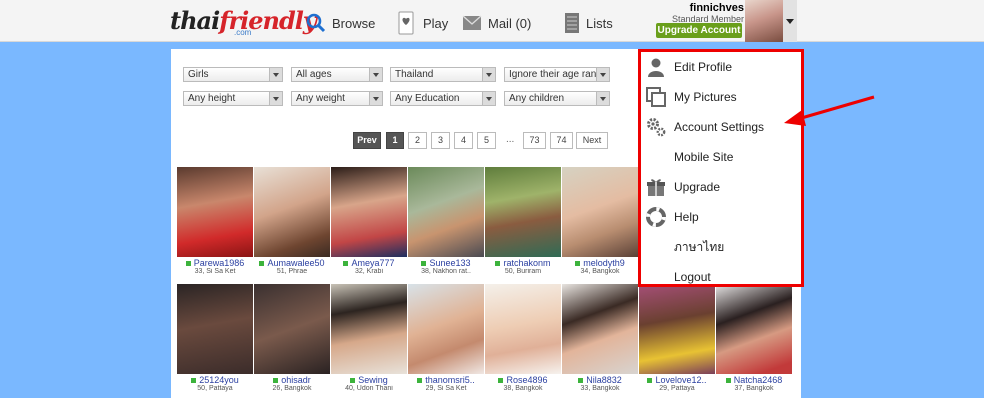 The image size is (984, 398). I want to click on profile-card: Aumawalee50 51, Phrae, so click(292, 221).